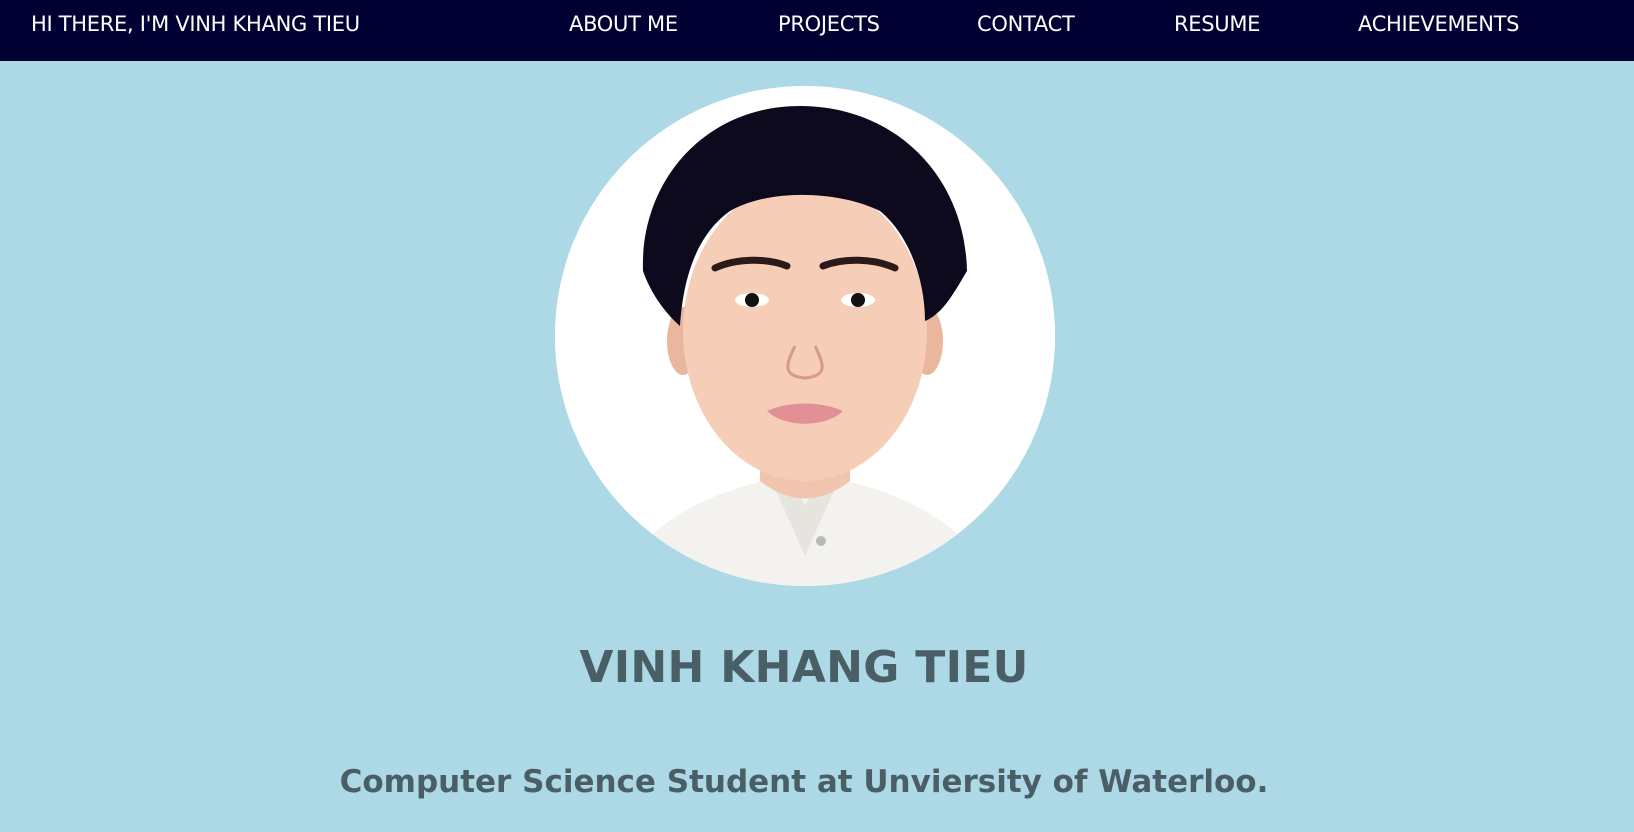  Describe the element at coordinates (195, 24) in the screenshot. I see `brand-link: HI THERE, I'M VINH KHANG TIEU` at that location.